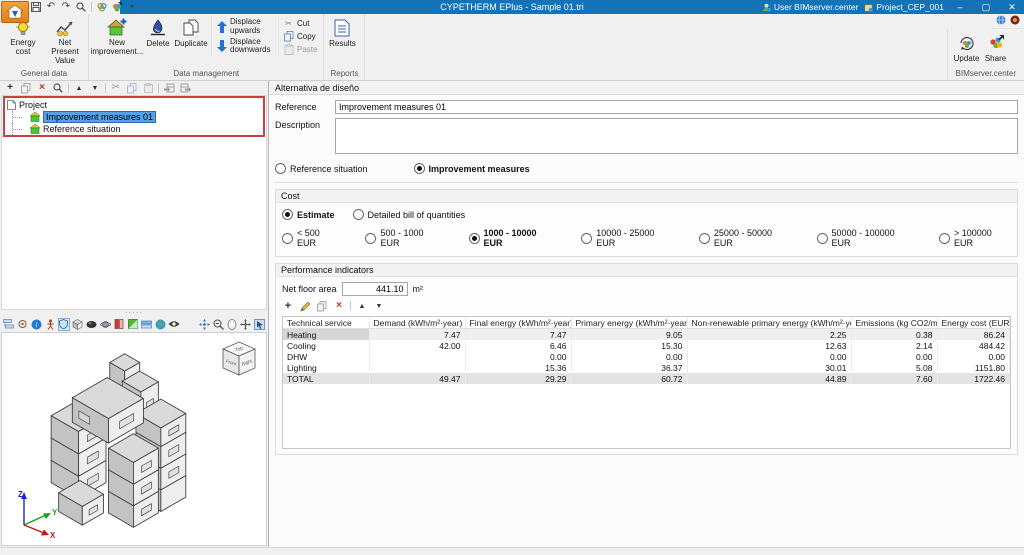 The height and width of the screenshot is (555, 1024). Describe the element at coordinates (132, 88) in the screenshot. I see `copy-tree-icon` at that location.